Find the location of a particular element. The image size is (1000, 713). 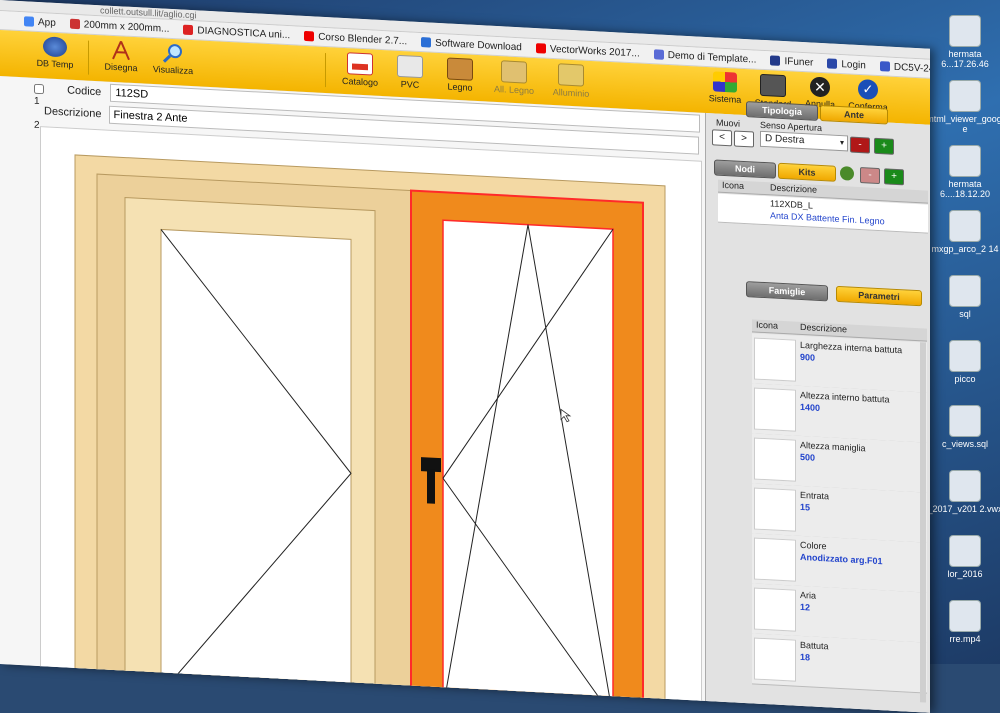

visualizza-button: Visualizza is located at coordinates (173, 59).